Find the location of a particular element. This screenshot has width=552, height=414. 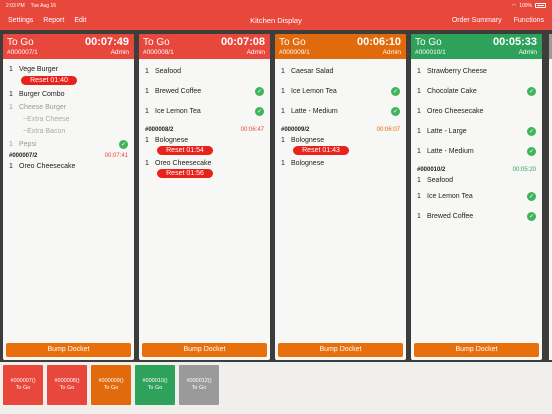

order-summary-button: Order Summary is located at coordinates (477, 20).